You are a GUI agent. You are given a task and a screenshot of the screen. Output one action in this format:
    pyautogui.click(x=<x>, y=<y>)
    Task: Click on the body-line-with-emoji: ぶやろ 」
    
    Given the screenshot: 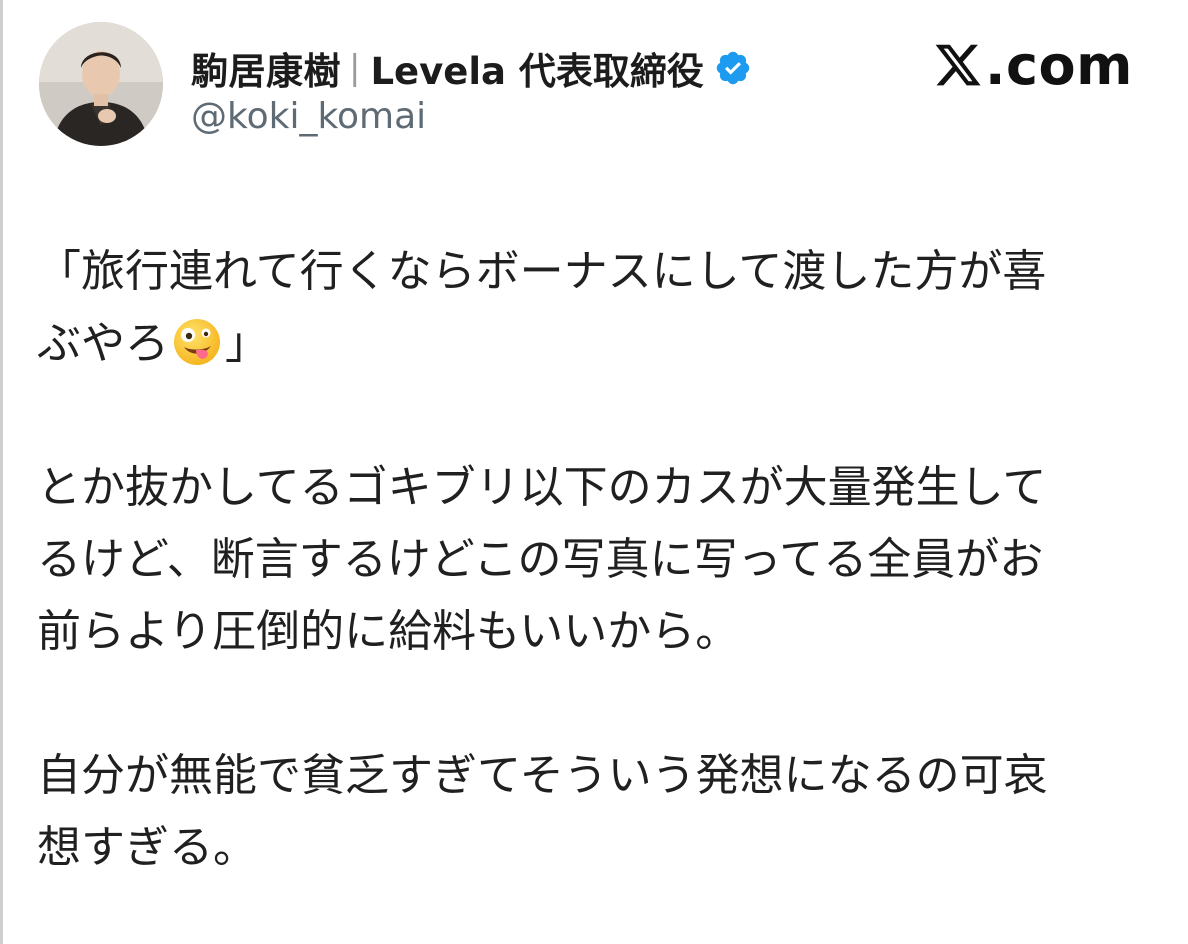 What is the action you would take?
    pyautogui.click(x=596, y=344)
    